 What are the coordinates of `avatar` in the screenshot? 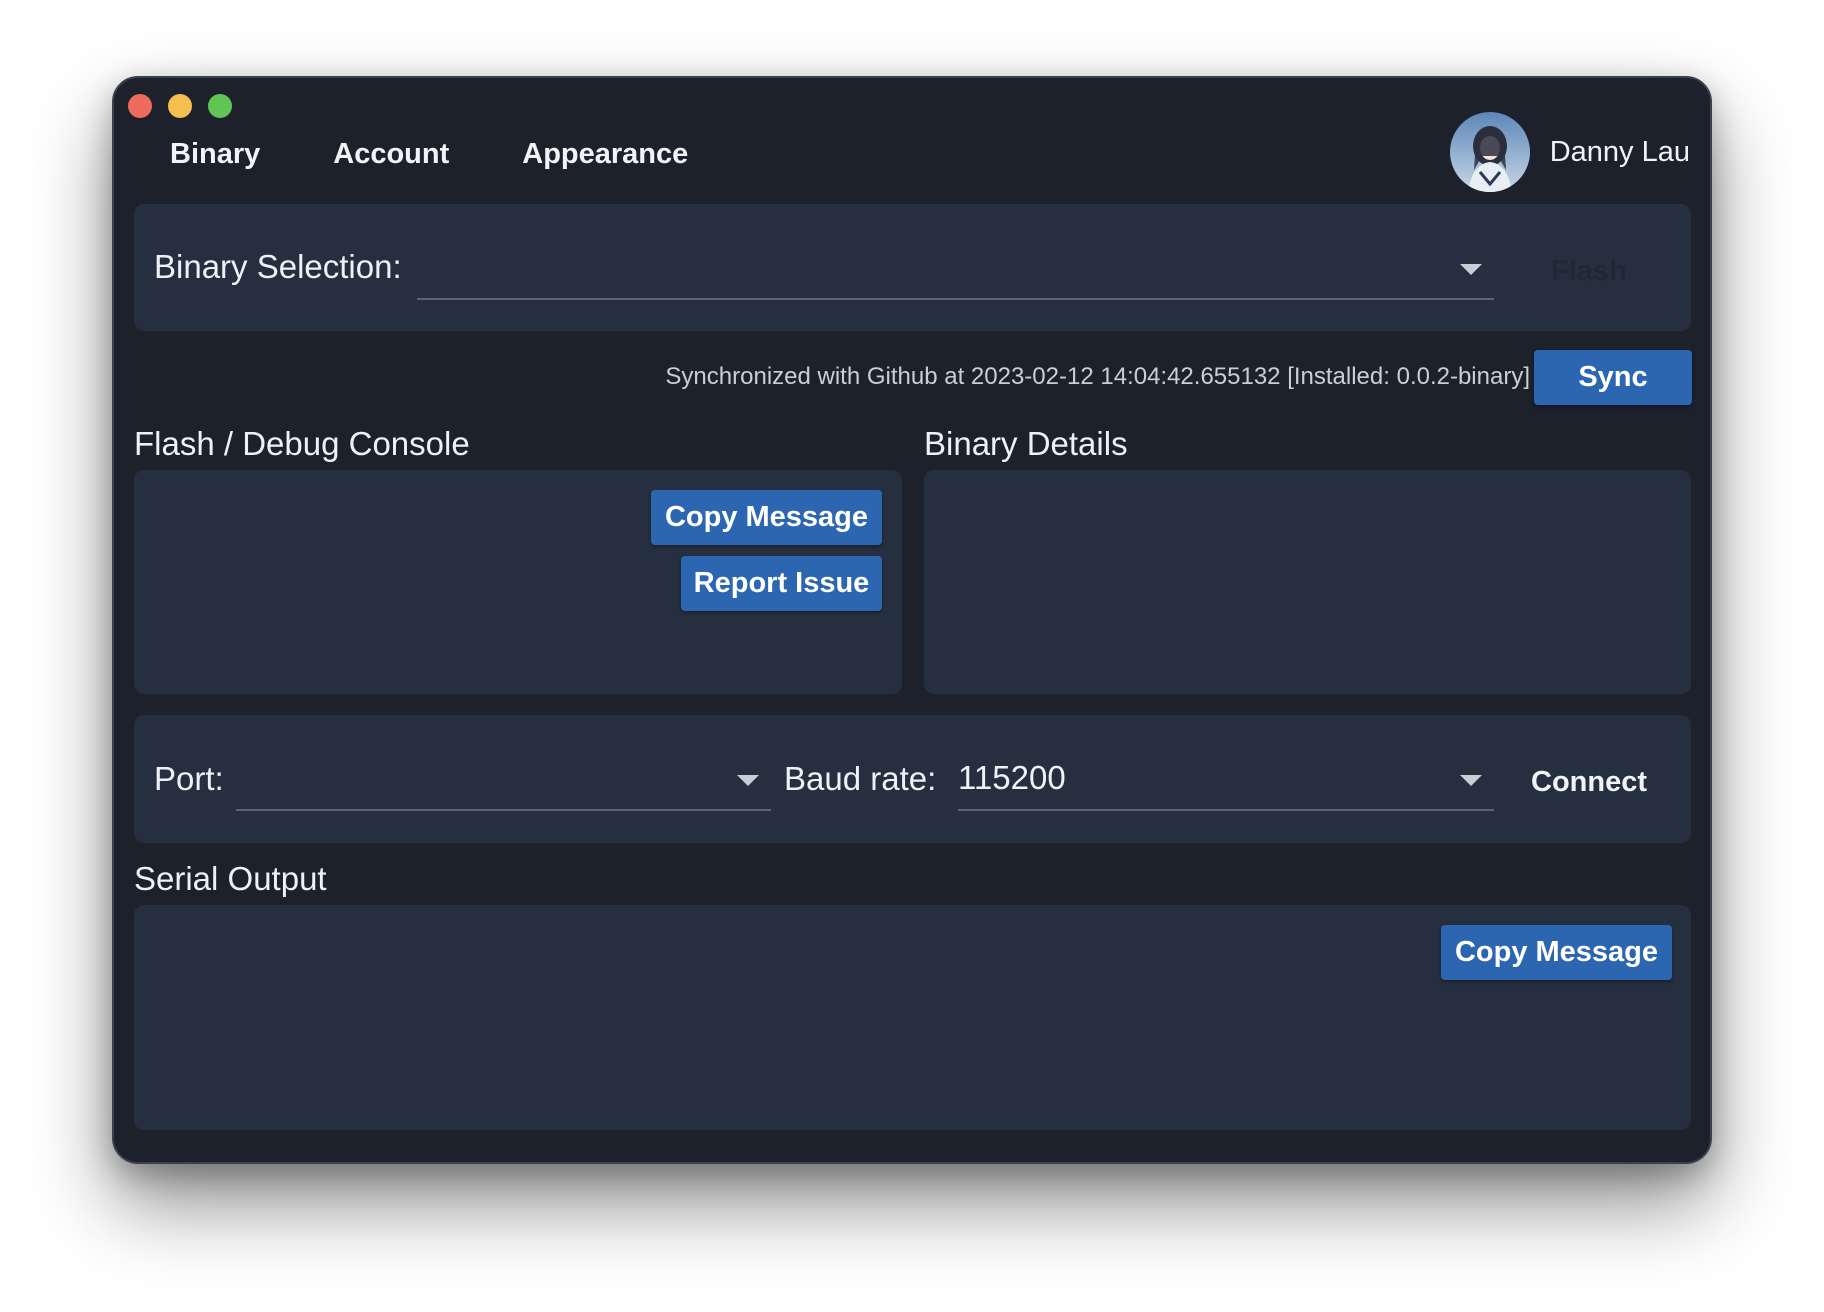 It's located at (1489, 152).